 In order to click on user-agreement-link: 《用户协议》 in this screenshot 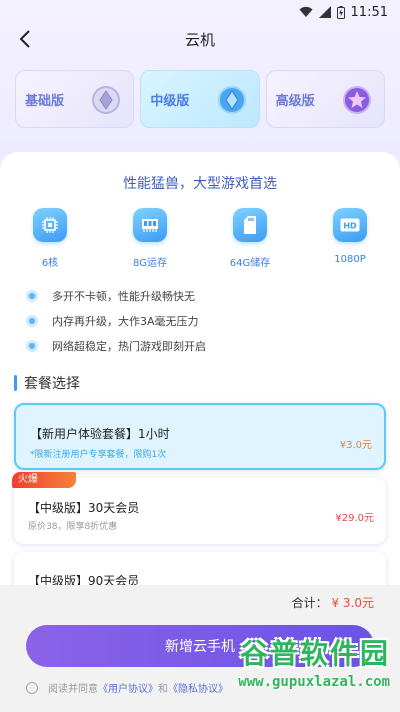, I will do `click(128, 687)`.